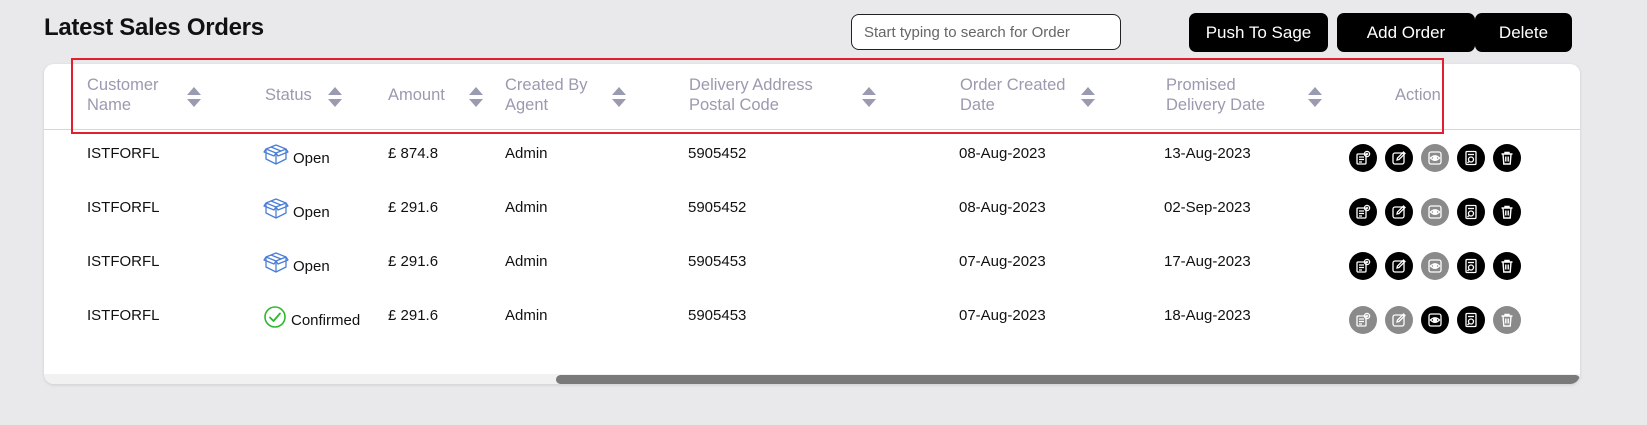 This screenshot has width=1647, height=425. What do you see at coordinates (1207, 153) in the screenshot?
I see `cell-promised-date: 13-Aug-2023` at bounding box center [1207, 153].